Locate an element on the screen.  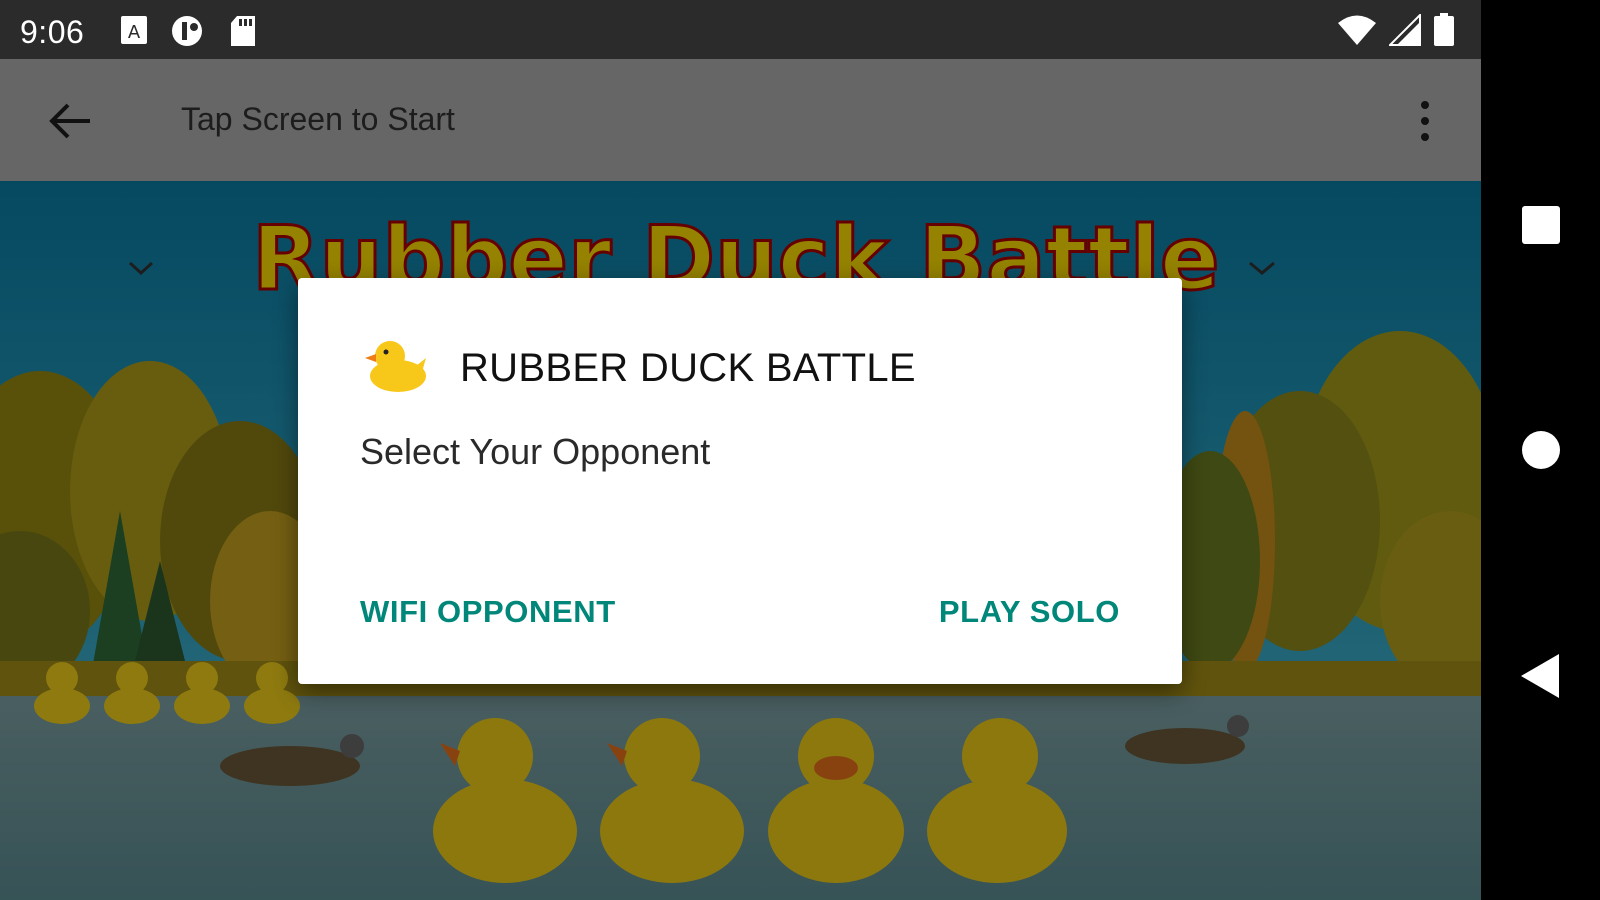
recents-square-icon is located at coordinates (1541, 235).